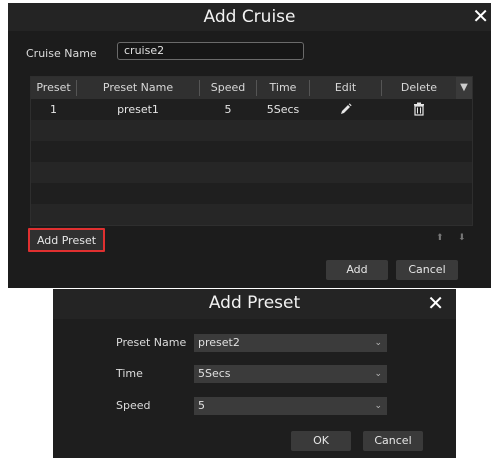 Image resolution: width=491 pixels, height=458 pixels. I want to click on speed-label: Speed, so click(133, 405).